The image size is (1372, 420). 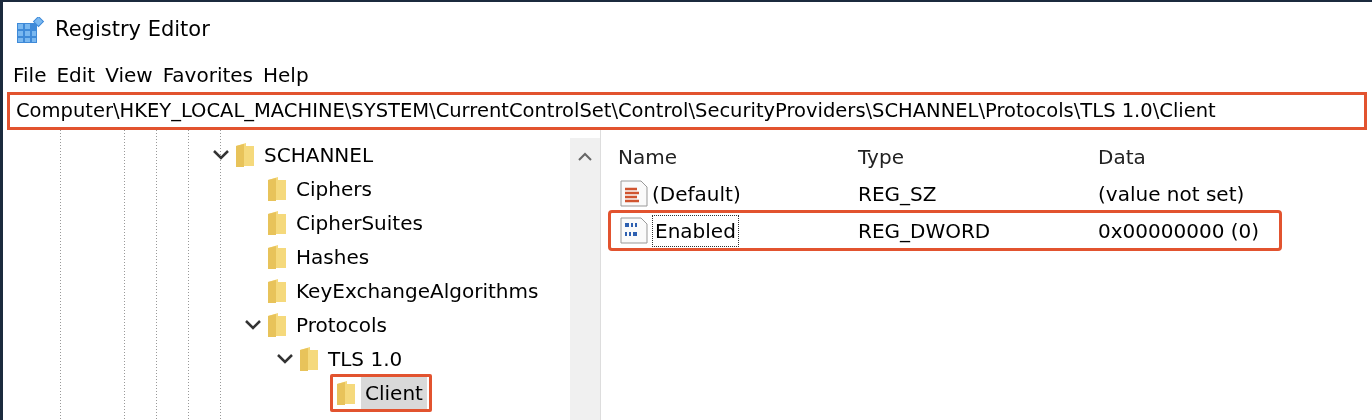 I want to click on string-value-icon, so click(x=634, y=193).